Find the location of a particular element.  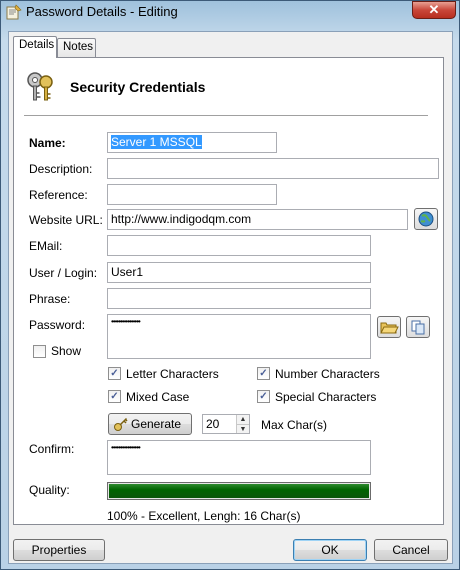

copy-password-button is located at coordinates (418, 327).